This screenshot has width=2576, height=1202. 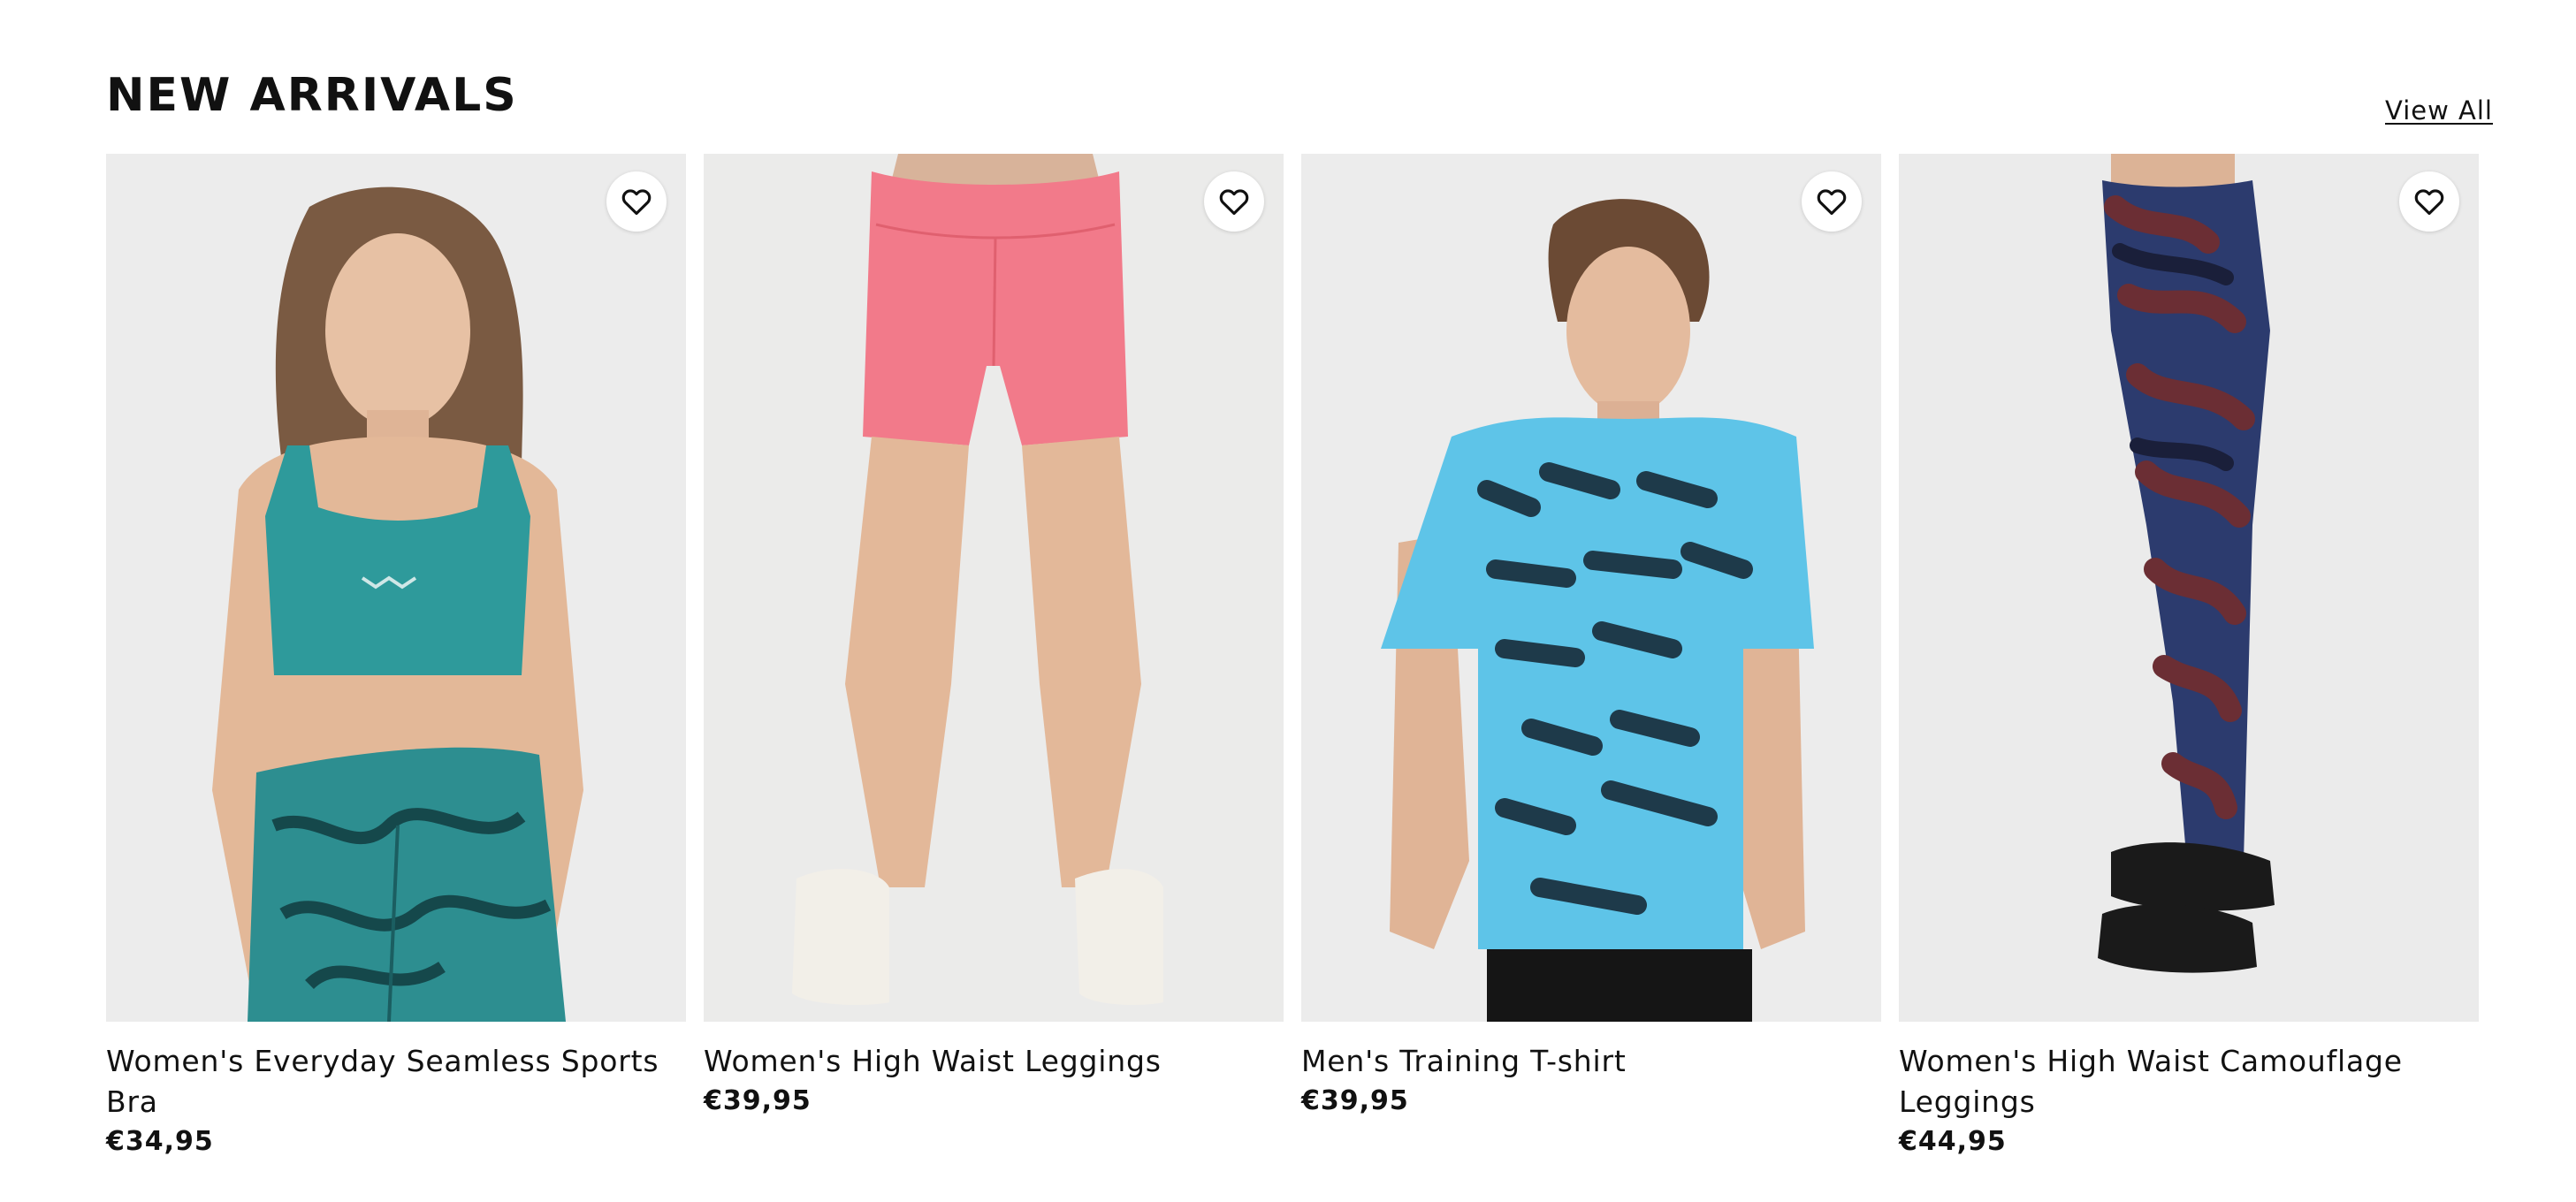 I want to click on product-price: €44,95, so click(x=1953, y=1141).